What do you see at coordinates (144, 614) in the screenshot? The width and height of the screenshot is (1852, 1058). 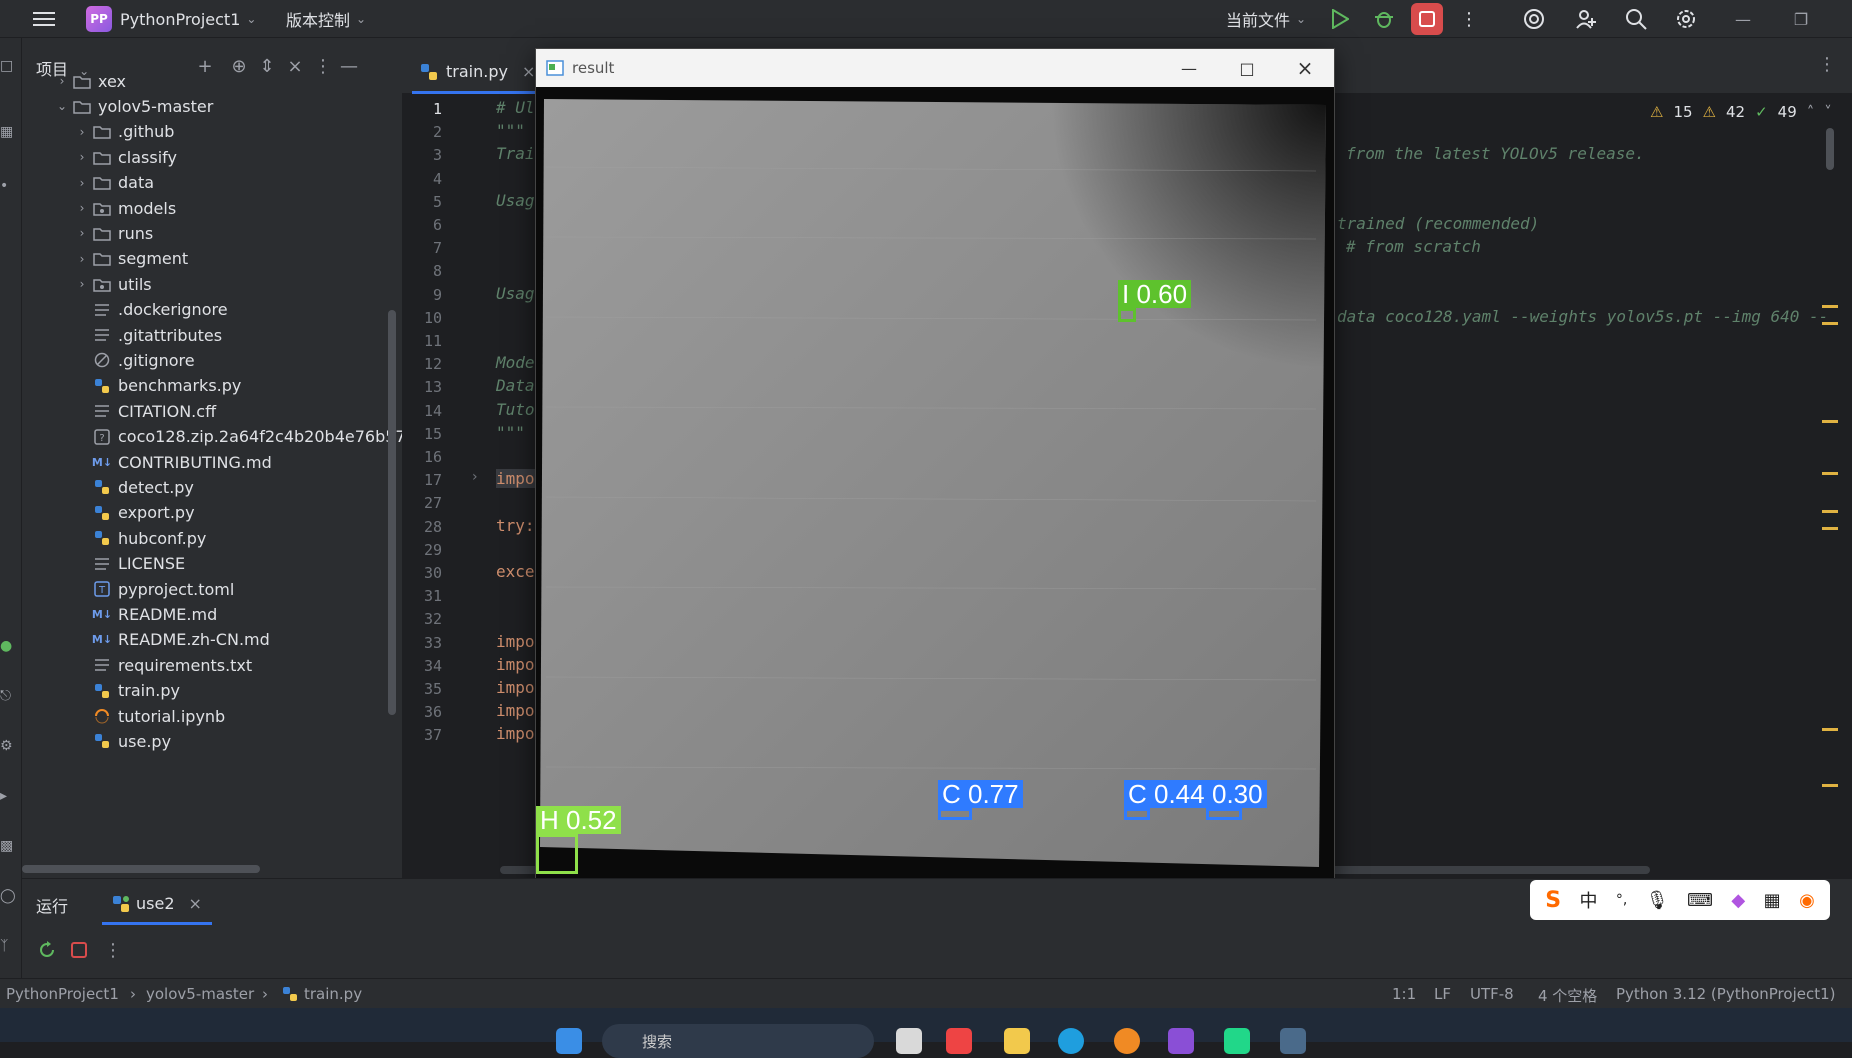 I see `tree-item: M↓ README.md` at bounding box center [144, 614].